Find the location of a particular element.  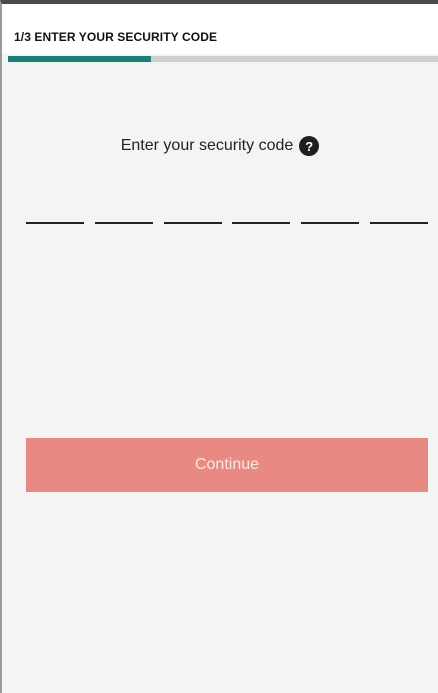

page-header: 1/3 ENTER YOUR SECURITY CODE is located at coordinates (220, 29).